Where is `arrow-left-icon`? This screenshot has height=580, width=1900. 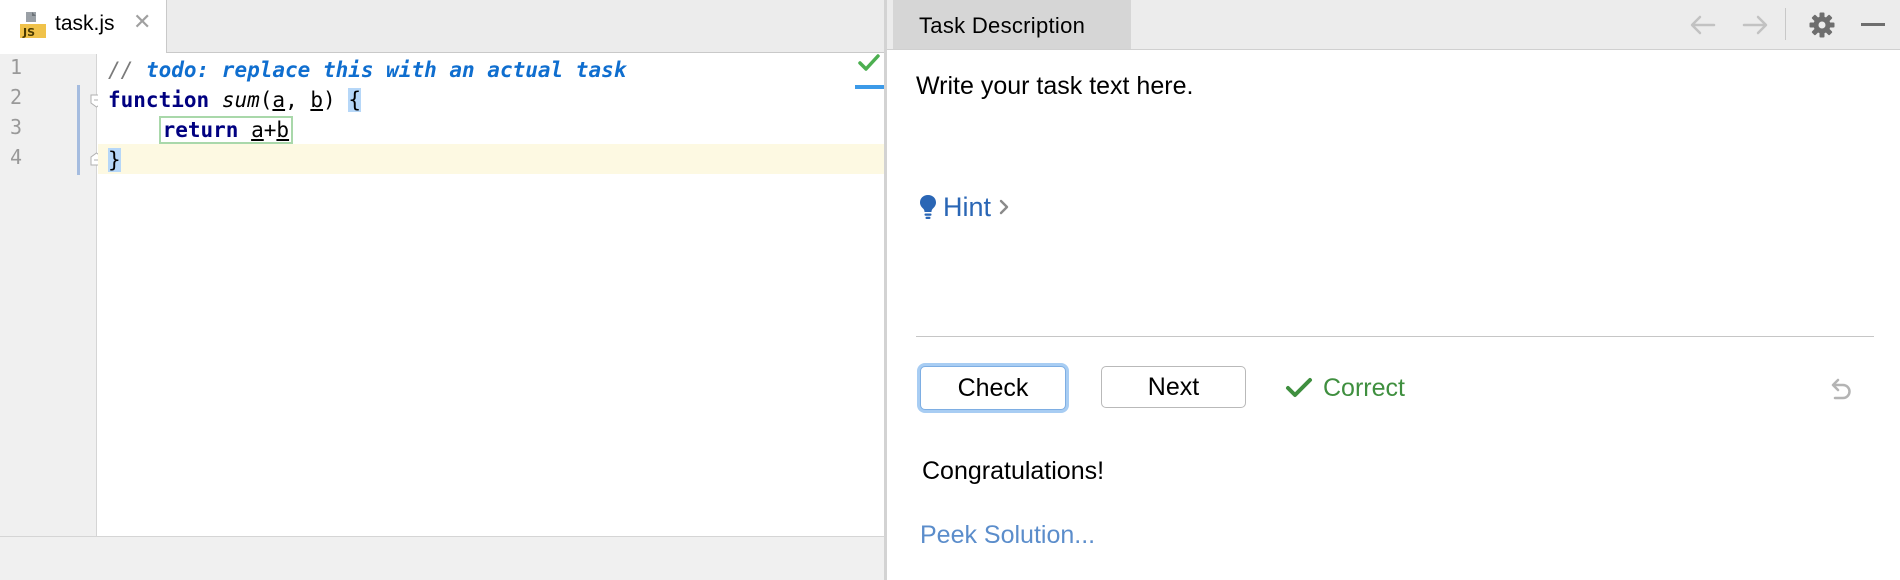
arrow-left-icon is located at coordinates (1703, 25).